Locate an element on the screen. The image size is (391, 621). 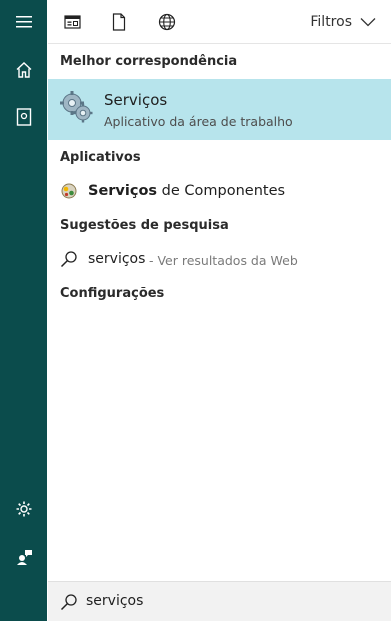
notebook-icon is located at coordinates (23, 117).